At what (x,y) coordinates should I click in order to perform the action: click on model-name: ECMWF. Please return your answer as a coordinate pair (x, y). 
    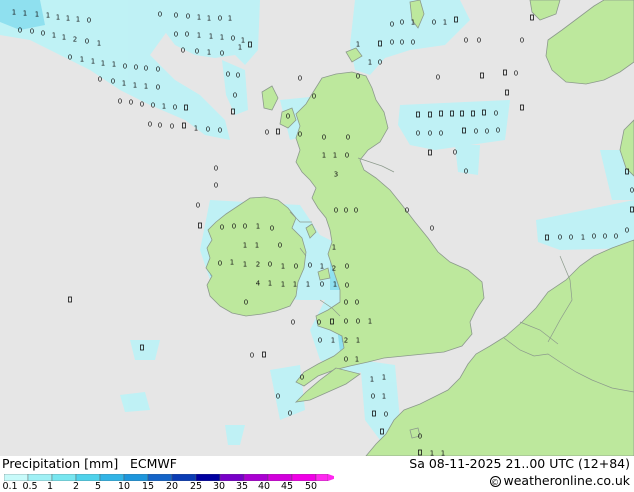
    Looking at the image, I should click on (153, 463).